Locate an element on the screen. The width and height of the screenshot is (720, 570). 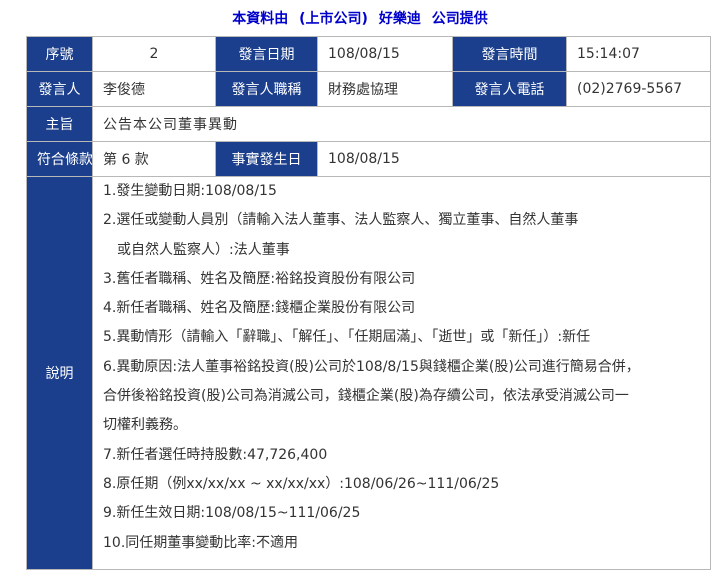
description-line: 切權利義務。 is located at coordinates (145, 425).